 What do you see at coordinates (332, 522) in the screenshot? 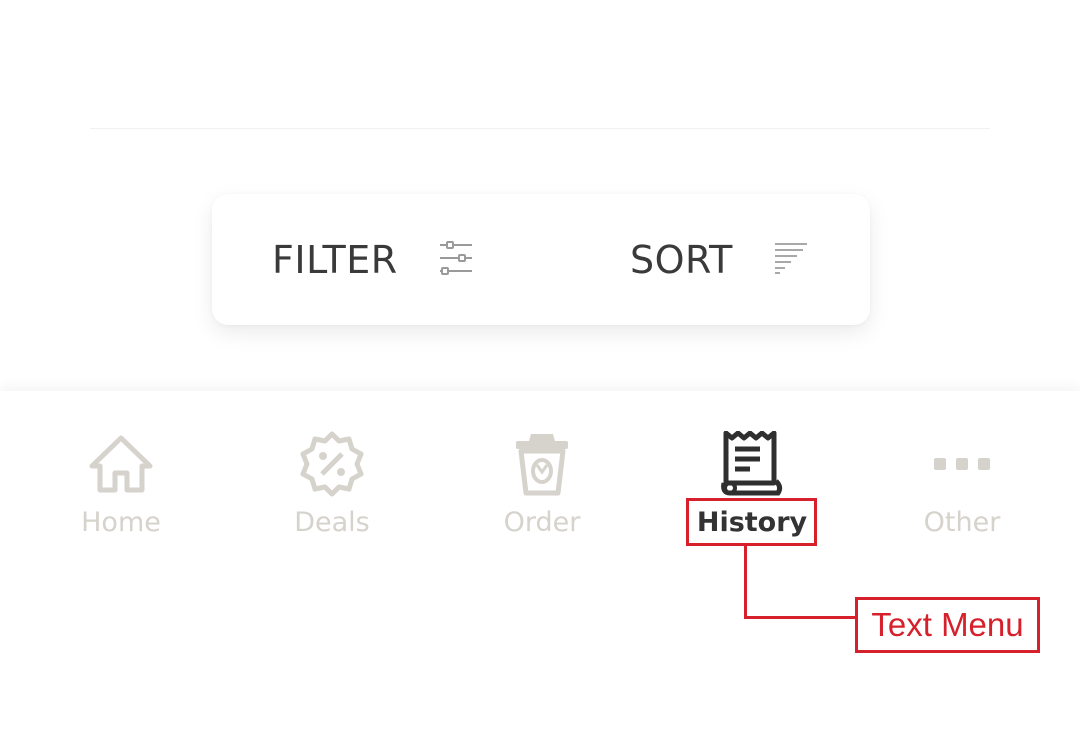
I see `nav-label-deals: Deals` at bounding box center [332, 522].